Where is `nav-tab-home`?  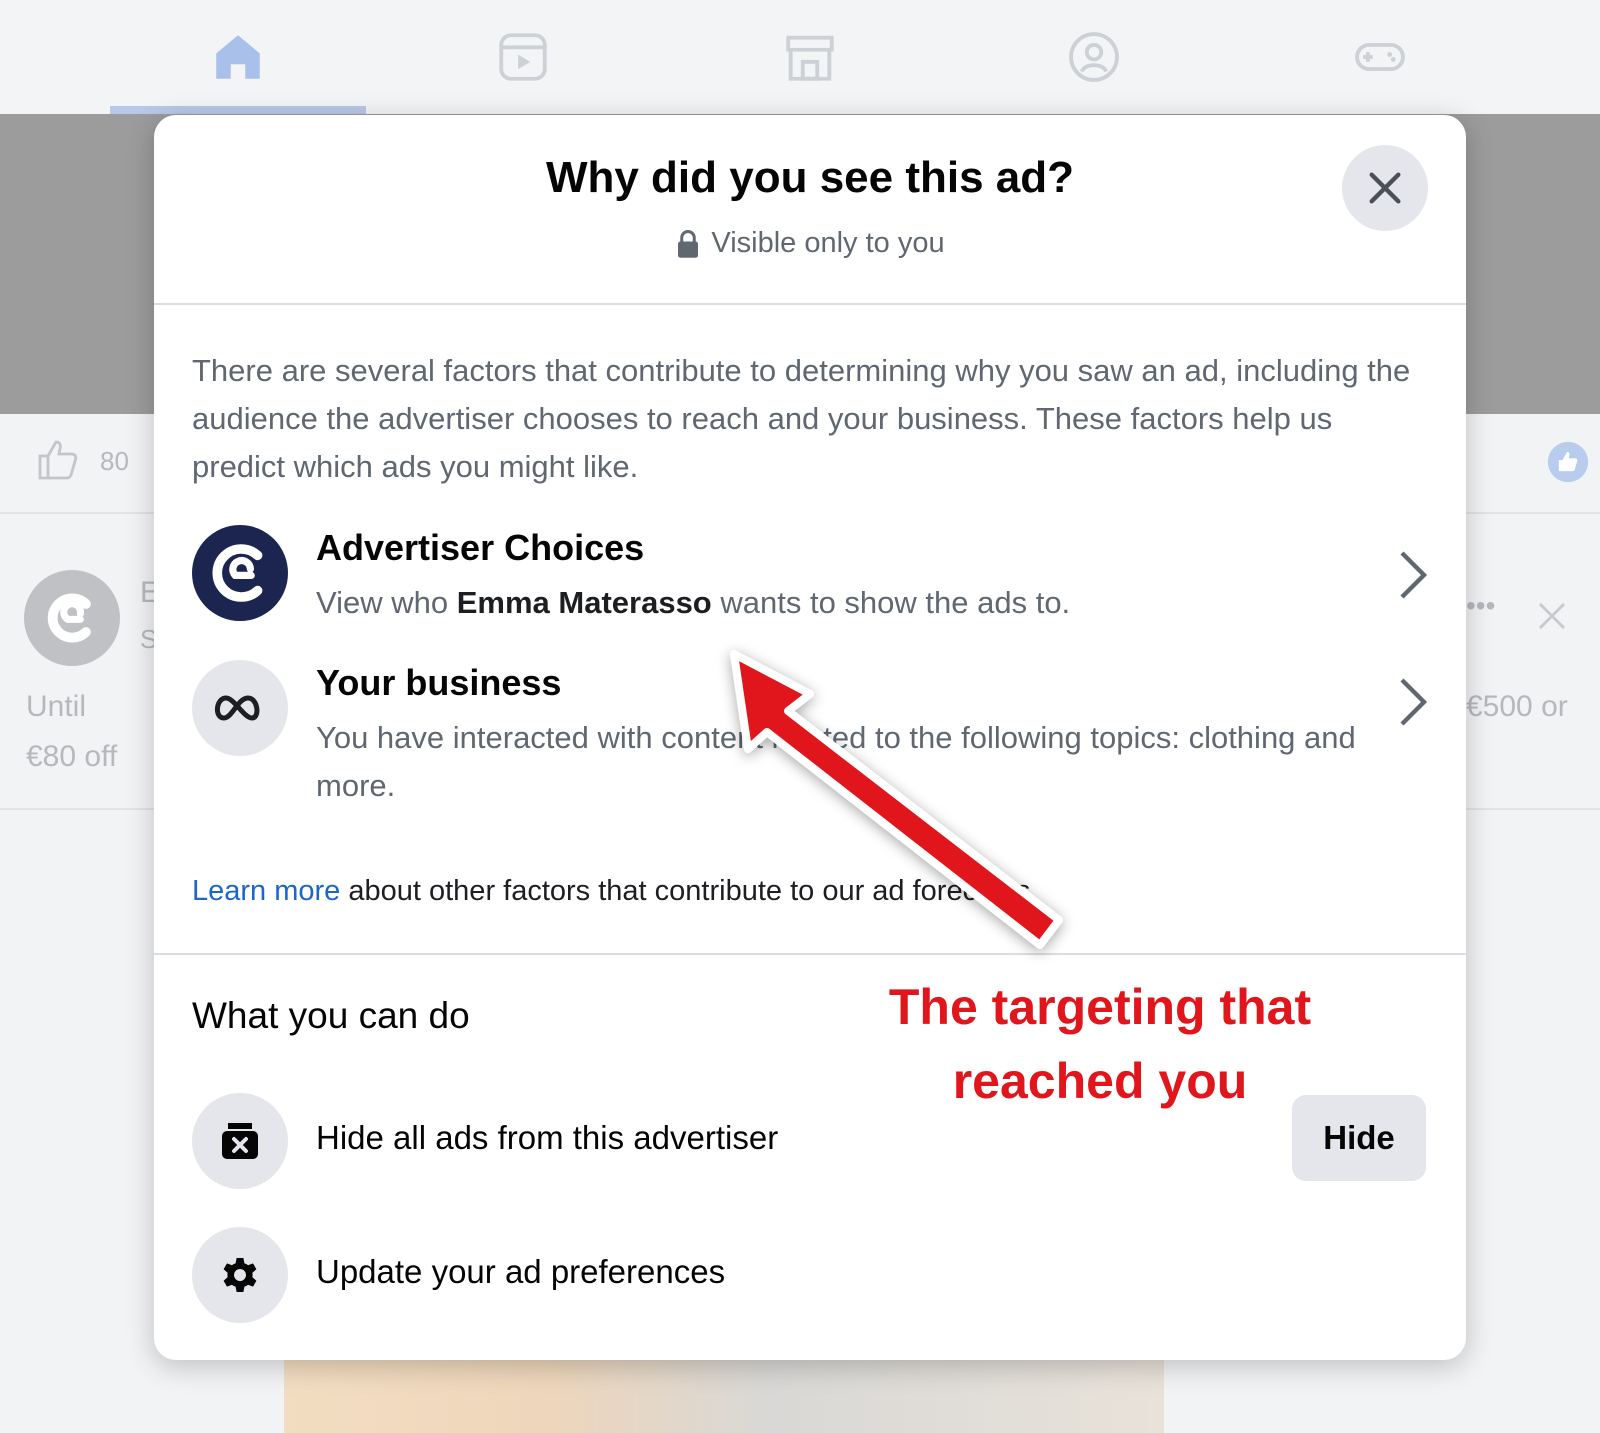 nav-tab-home is located at coordinates (238, 57).